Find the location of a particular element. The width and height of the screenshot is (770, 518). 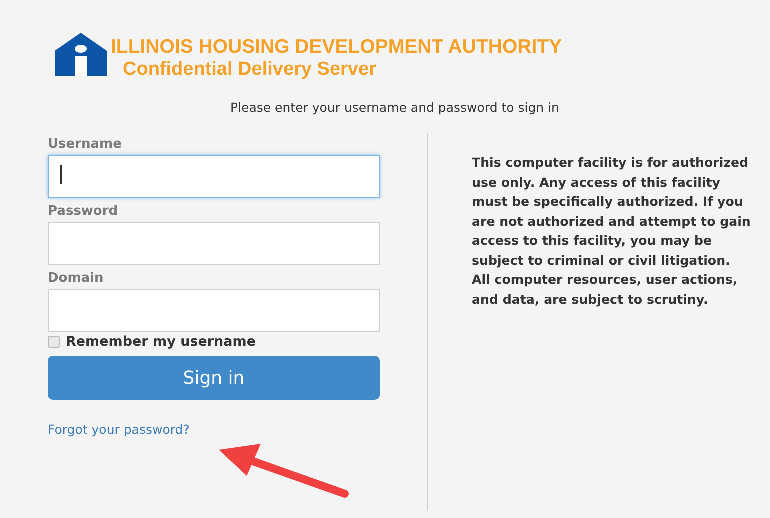

field-label: Username is located at coordinates (85, 145).